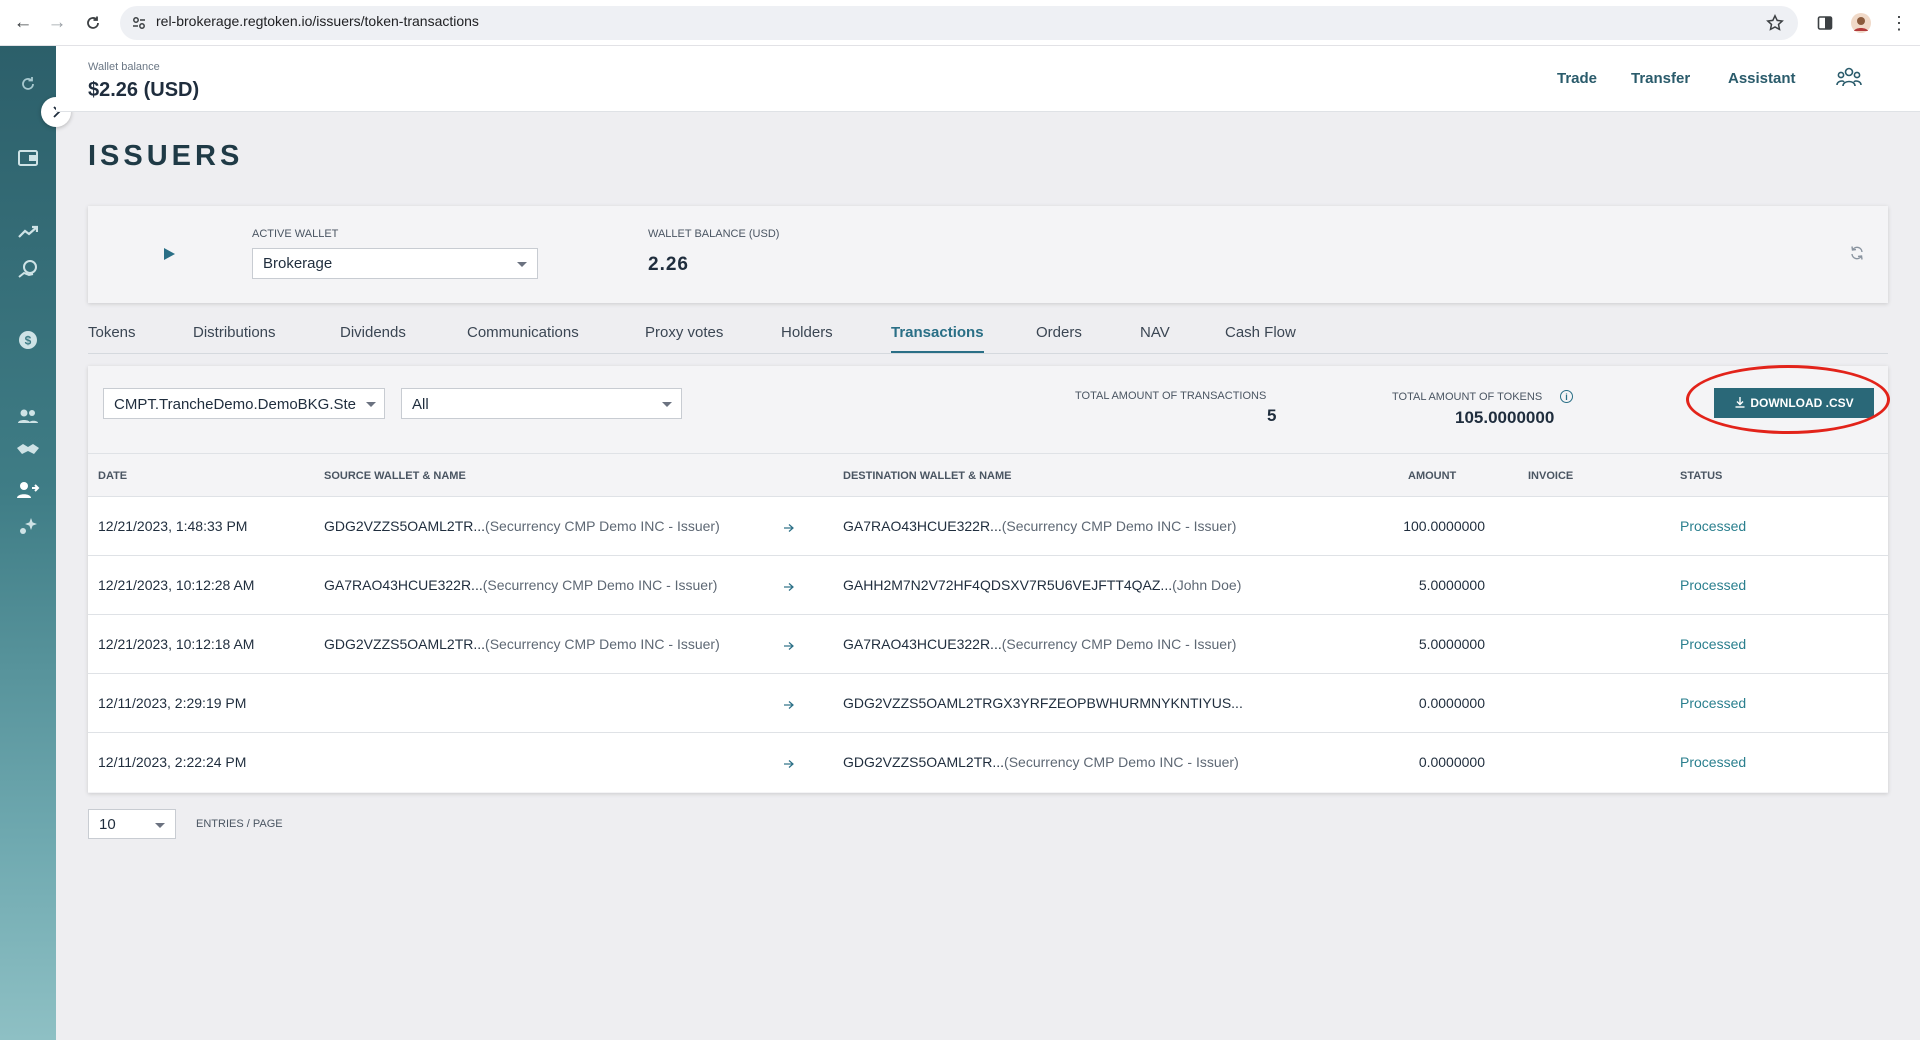 This screenshot has height=1040, width=1920. What do you see at coordinates (1467, 397) in the screenshot?
I see `total-tokens-label: TOTAL AMOUNT OF TOKENS` at bounding box center [1467, 397].